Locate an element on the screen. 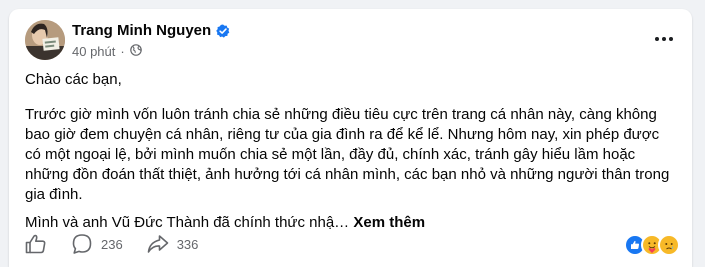 Image resolution: width=705 pixels, height=267 pixels. post-actions: 236 336 is located at coordinates (351, 244).